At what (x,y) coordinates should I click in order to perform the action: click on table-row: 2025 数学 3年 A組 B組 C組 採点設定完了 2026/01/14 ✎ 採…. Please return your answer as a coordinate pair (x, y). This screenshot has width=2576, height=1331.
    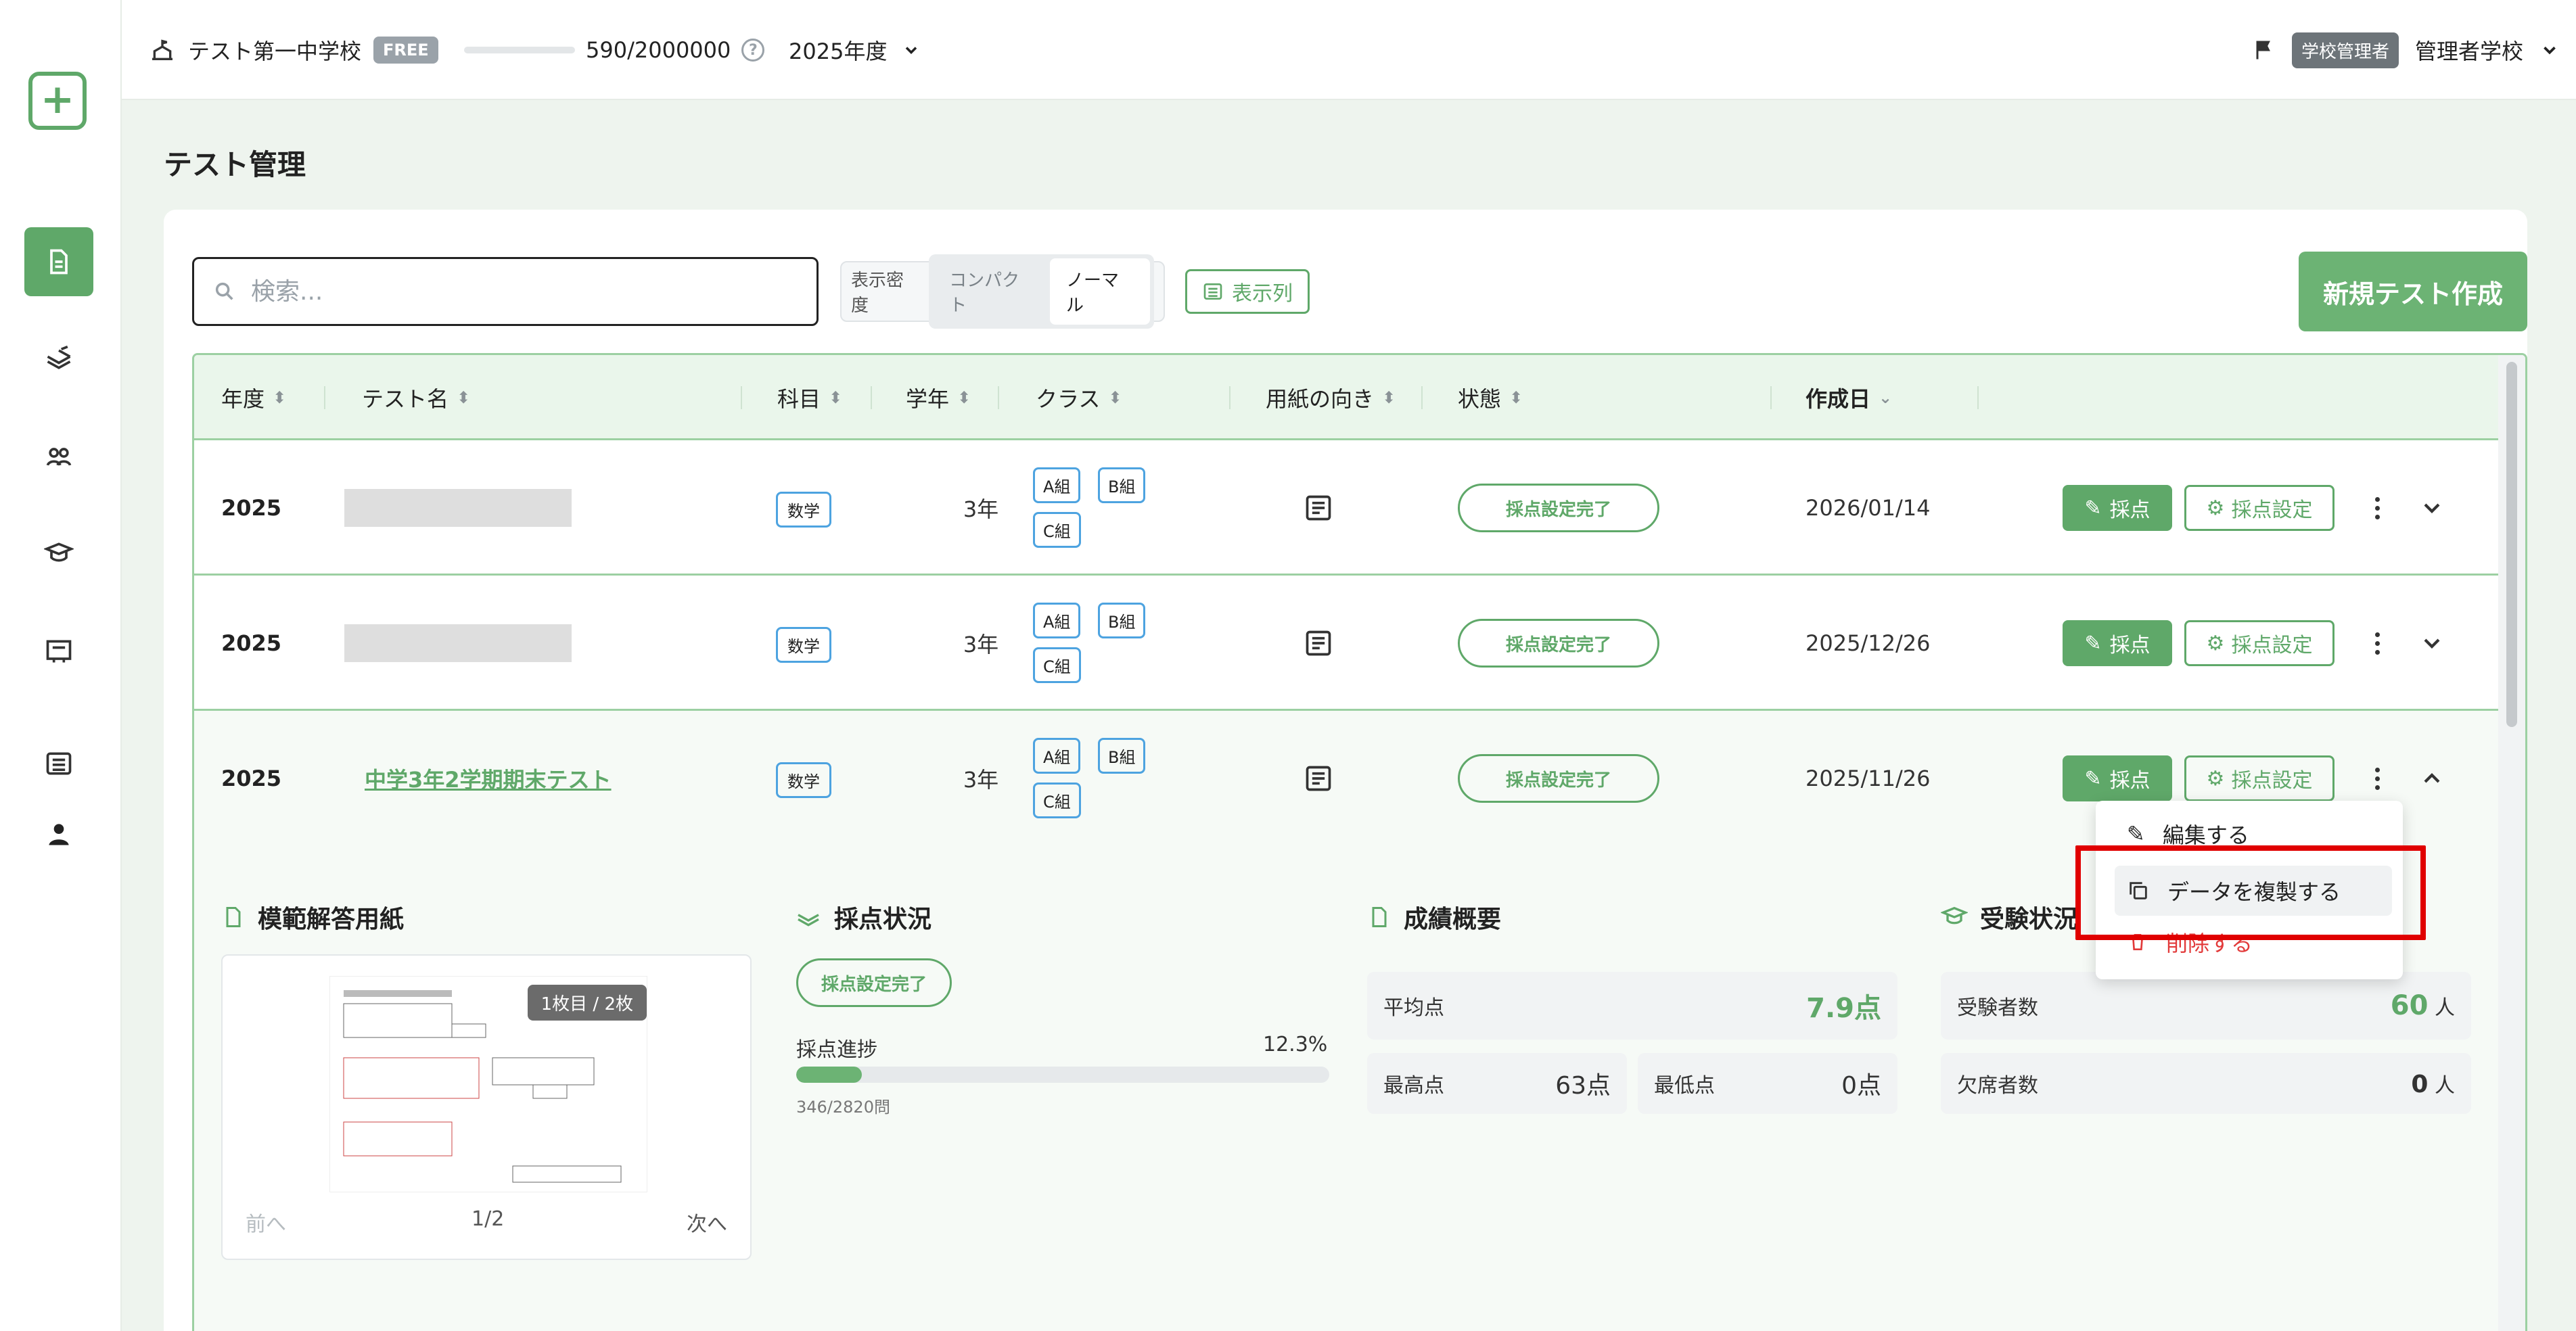
    Looking at the image, I should click on (1348, 508).